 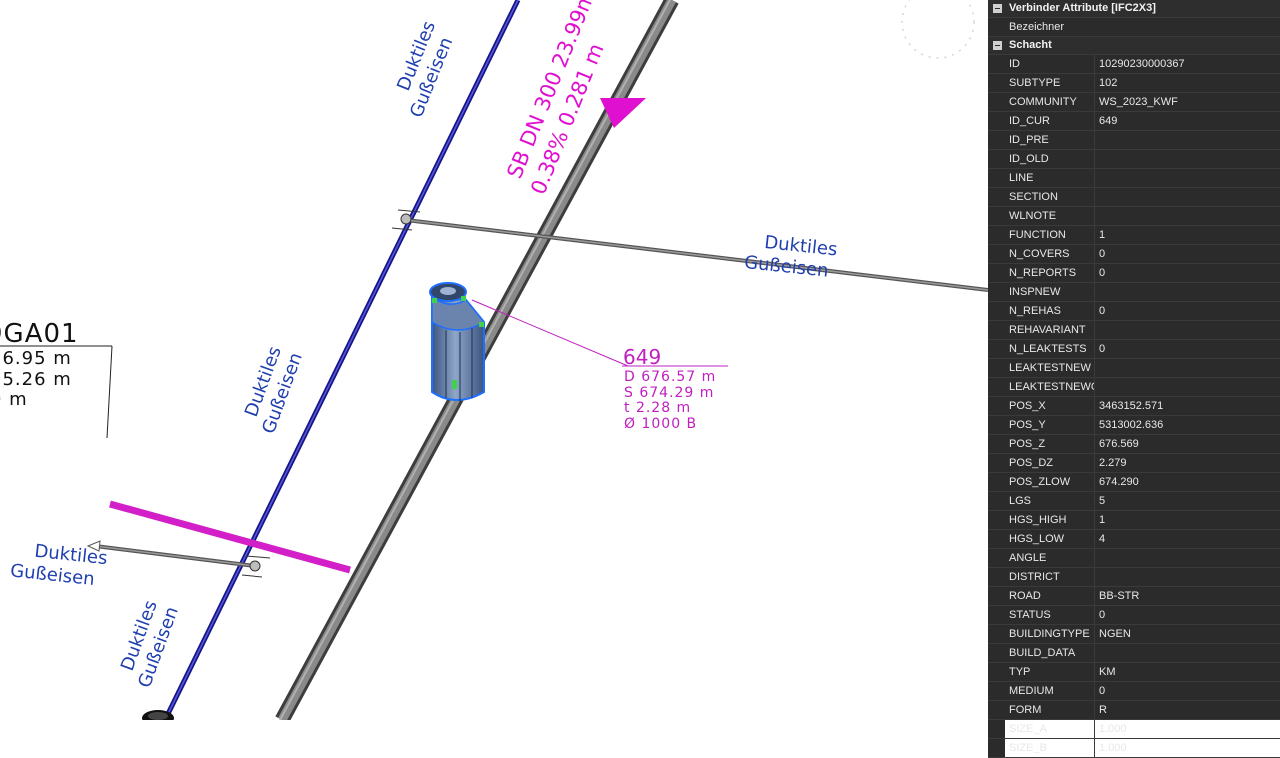 I want to click on branch-pipe-right, so click(x=696, y=255).